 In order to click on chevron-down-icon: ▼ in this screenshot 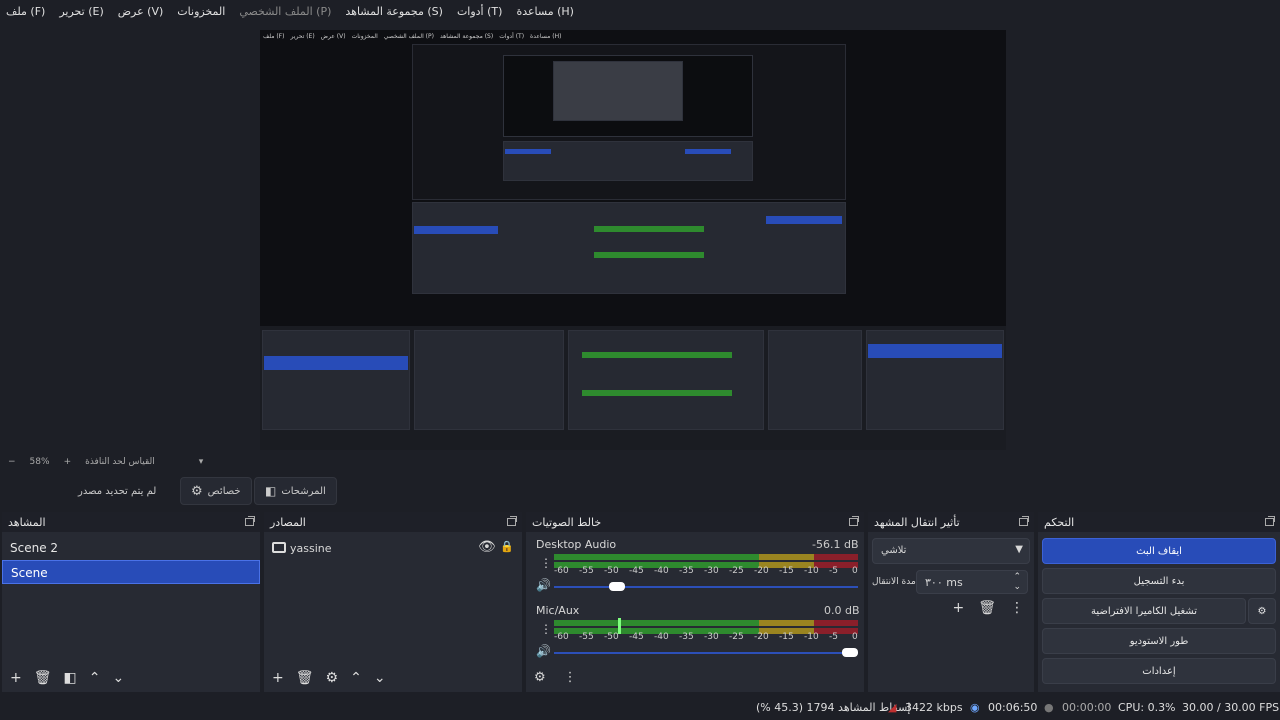, I will do `click(1019, 549)`.